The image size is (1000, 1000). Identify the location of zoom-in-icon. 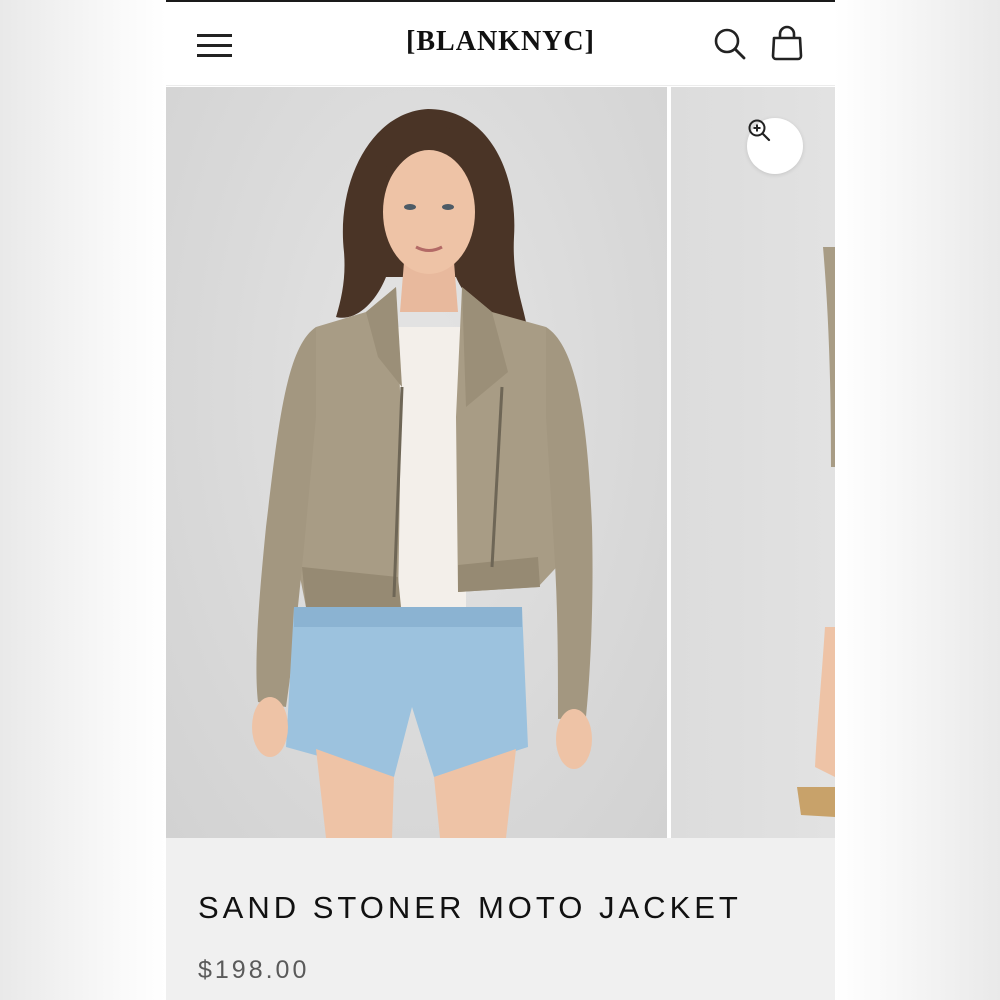
(759, 130).